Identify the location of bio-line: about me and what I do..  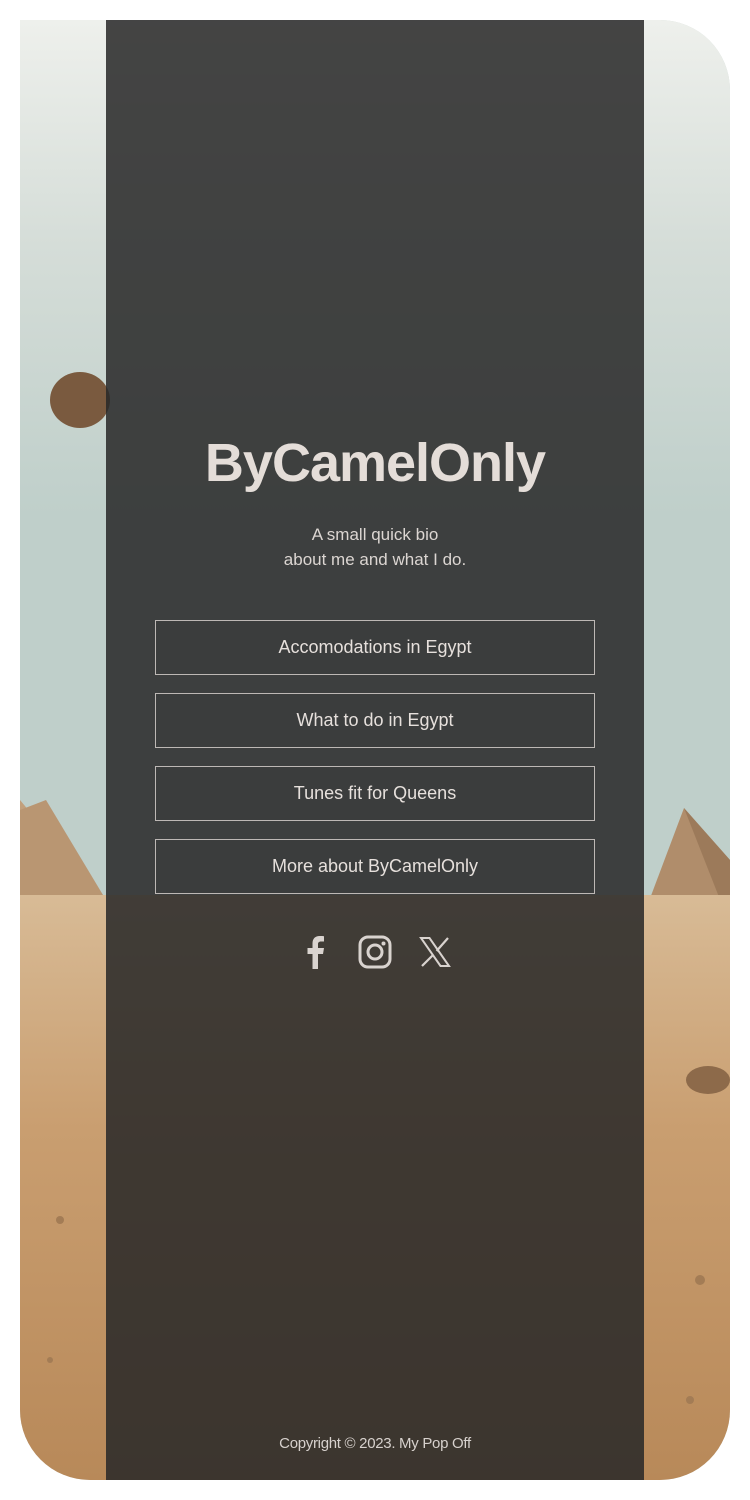
(375, 559).